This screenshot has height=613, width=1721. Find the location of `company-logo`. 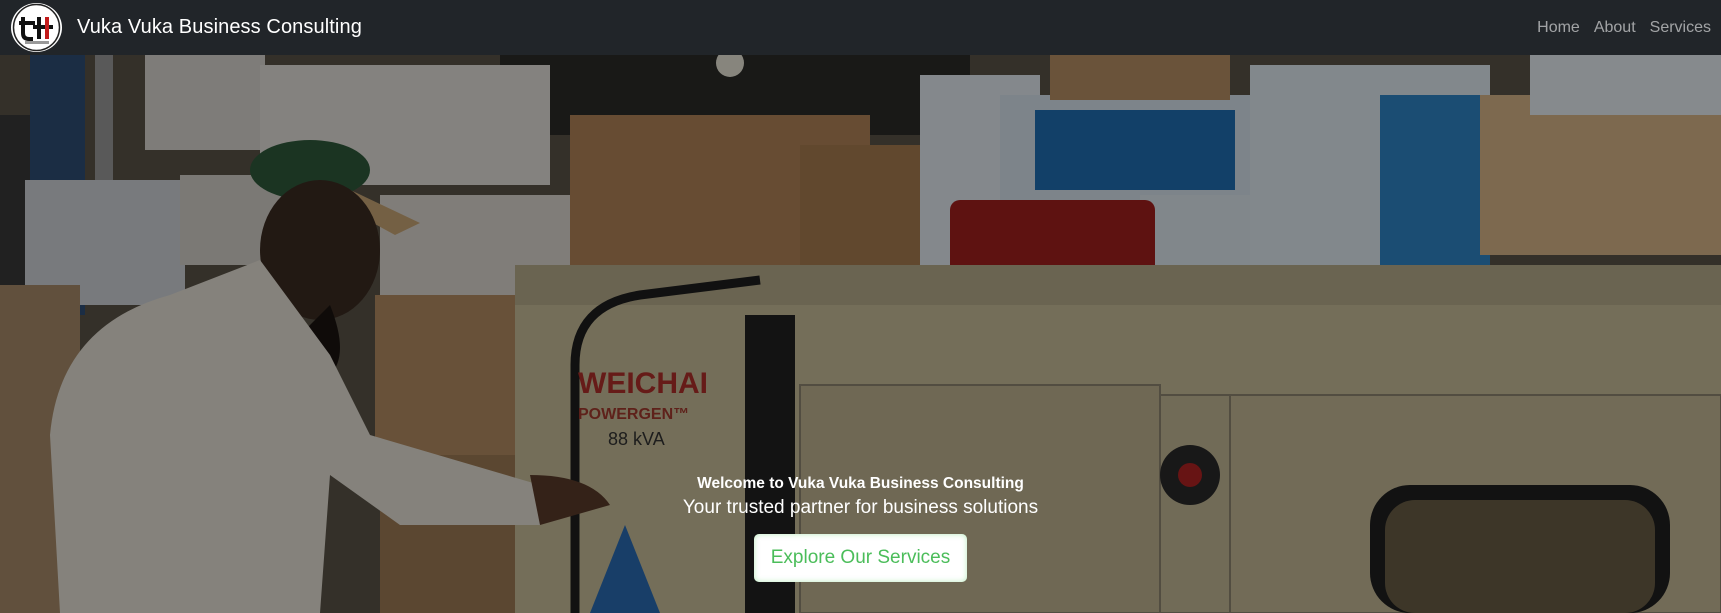

company-logo is located at coordinates (36, 27).